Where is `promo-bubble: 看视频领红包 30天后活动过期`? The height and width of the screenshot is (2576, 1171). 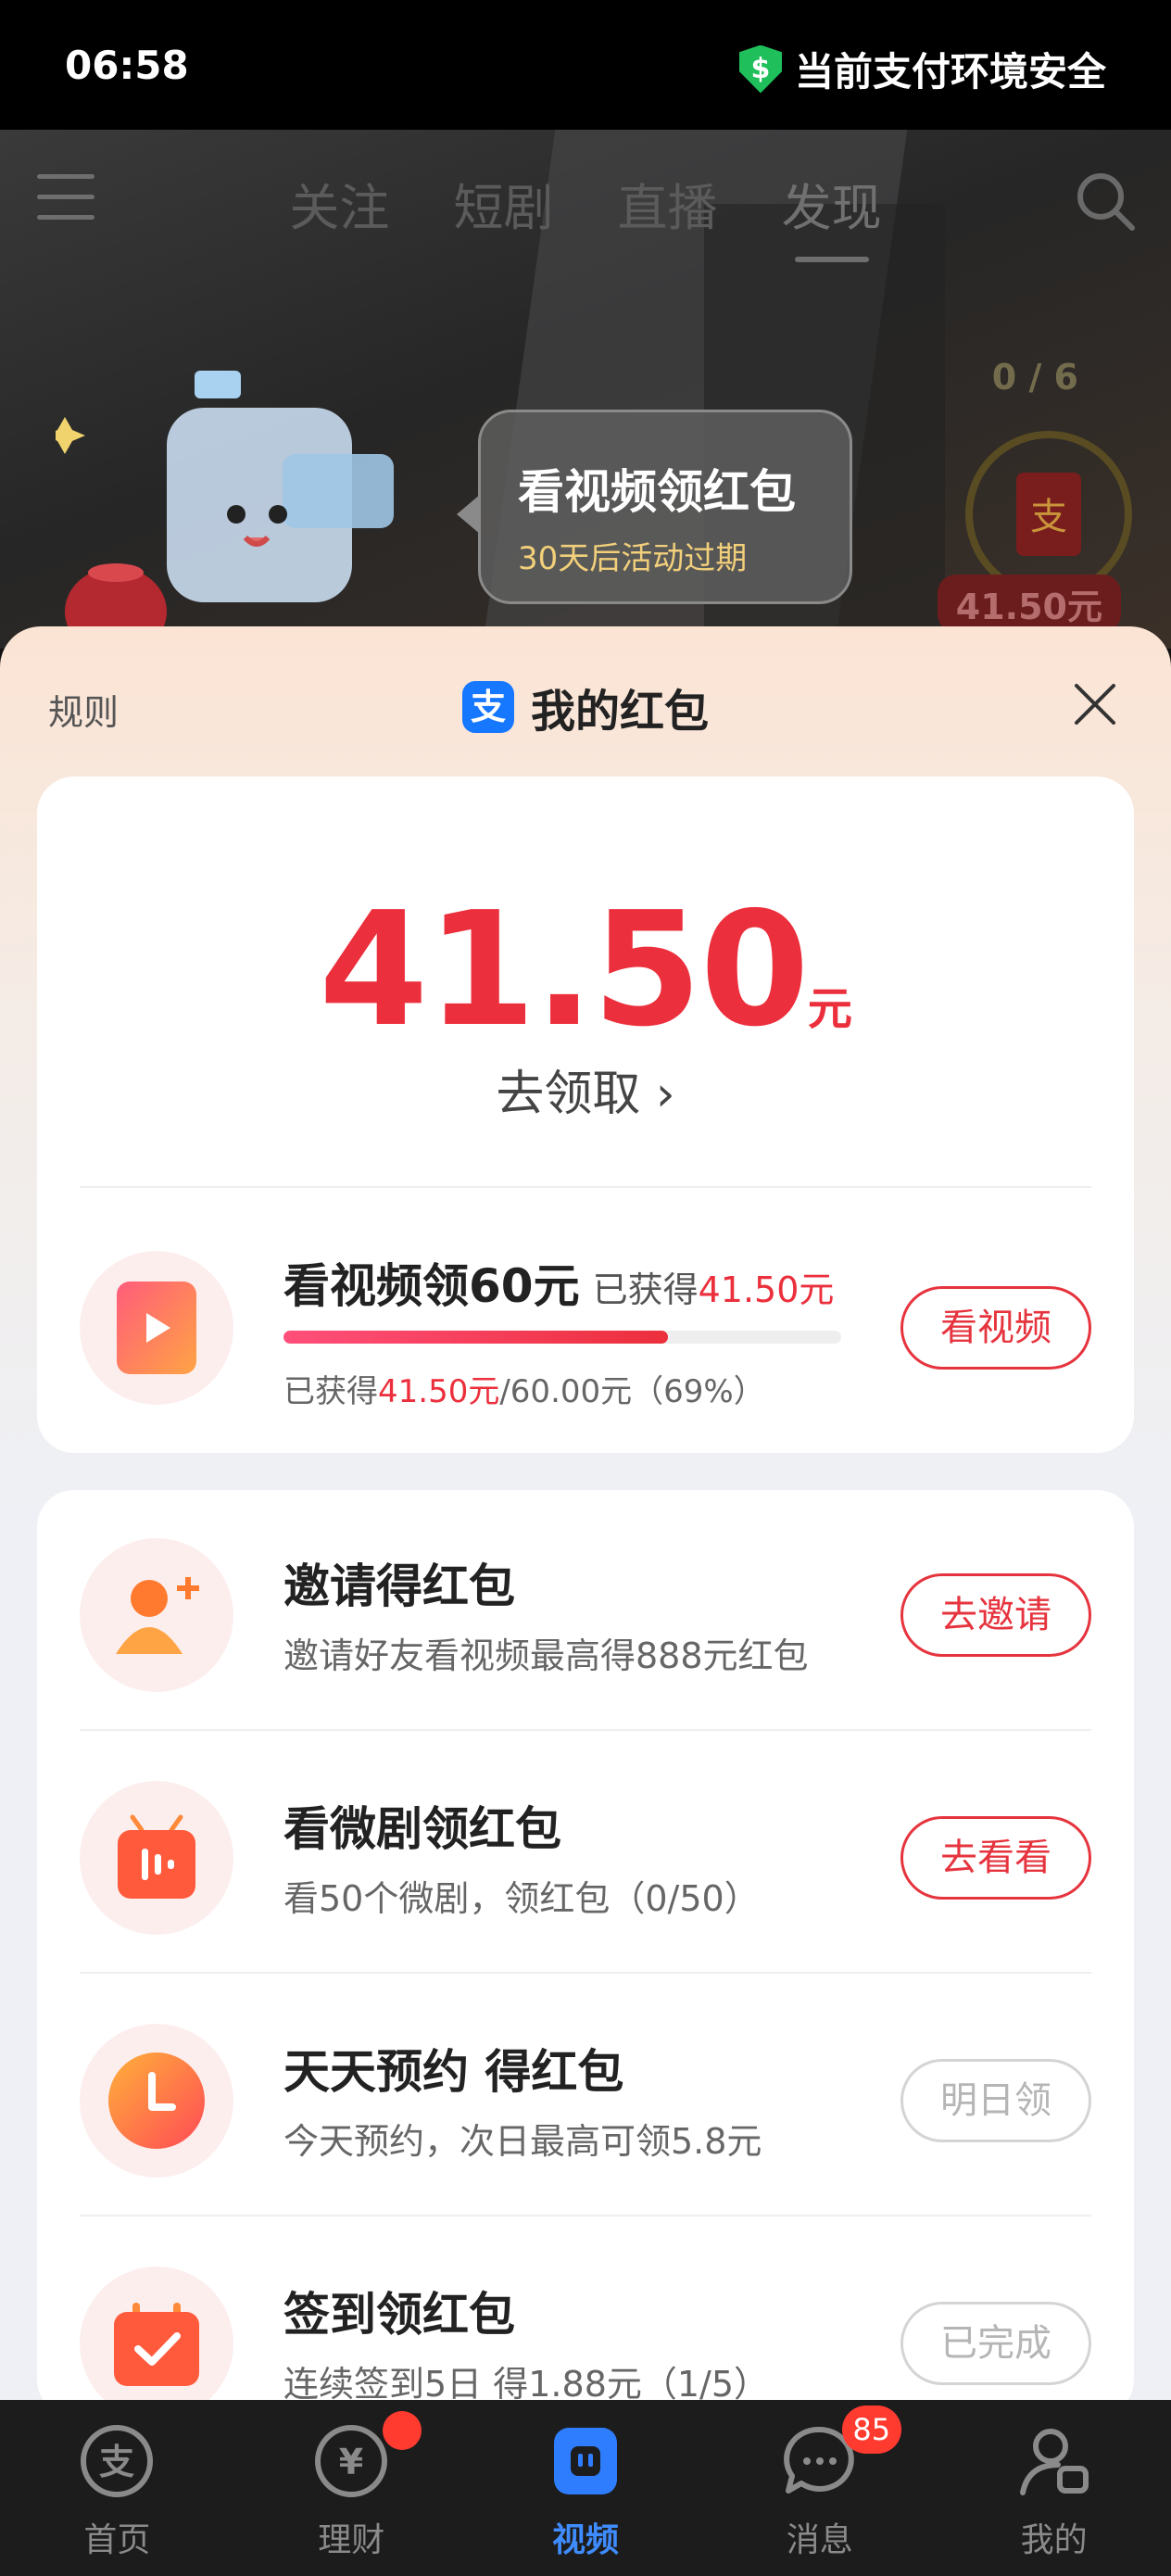 promo-bubble: 看视频领红包 30天后活动过期 is located at coordinates (655, 507).